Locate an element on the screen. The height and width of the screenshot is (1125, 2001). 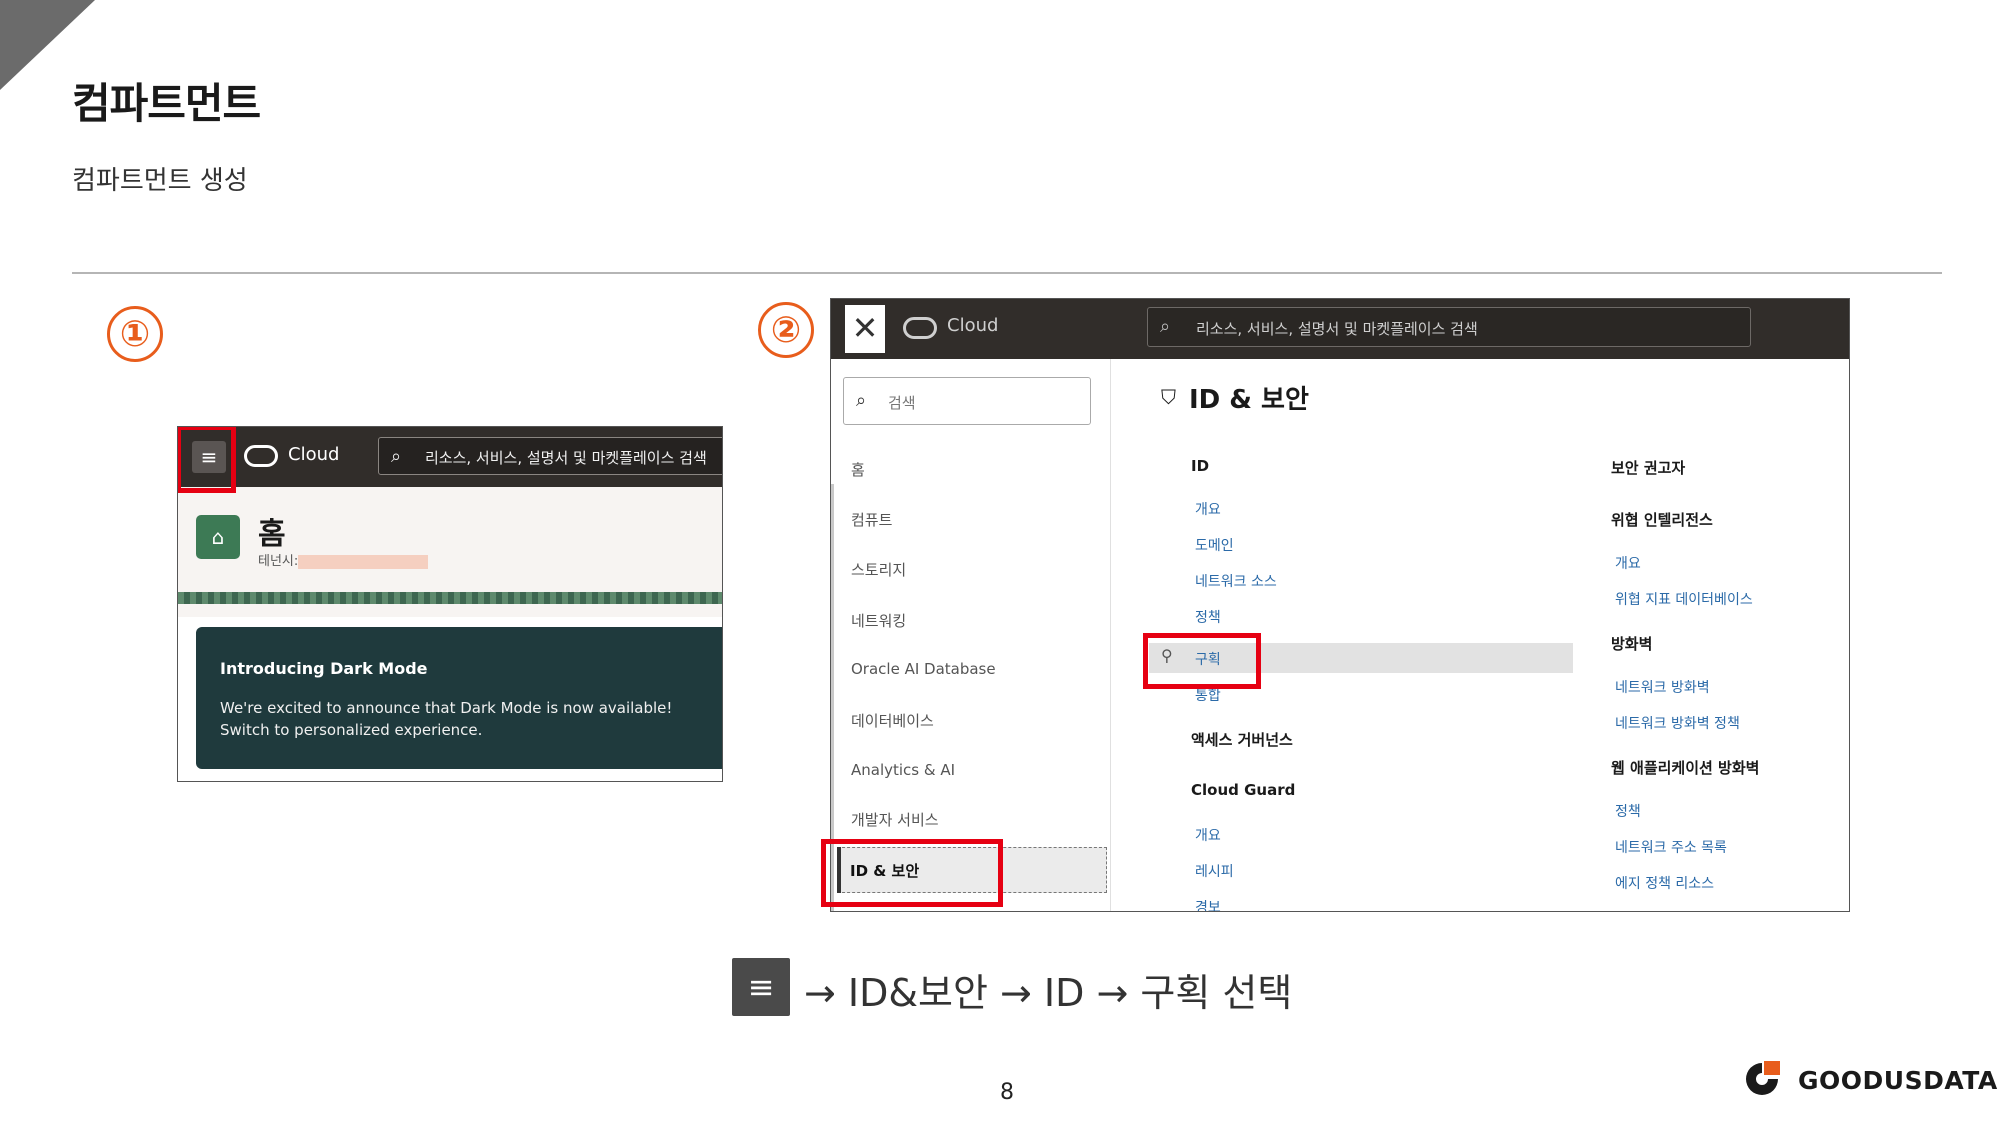
tenancy-label: 테넌시: is located at coordinates (343, 559).